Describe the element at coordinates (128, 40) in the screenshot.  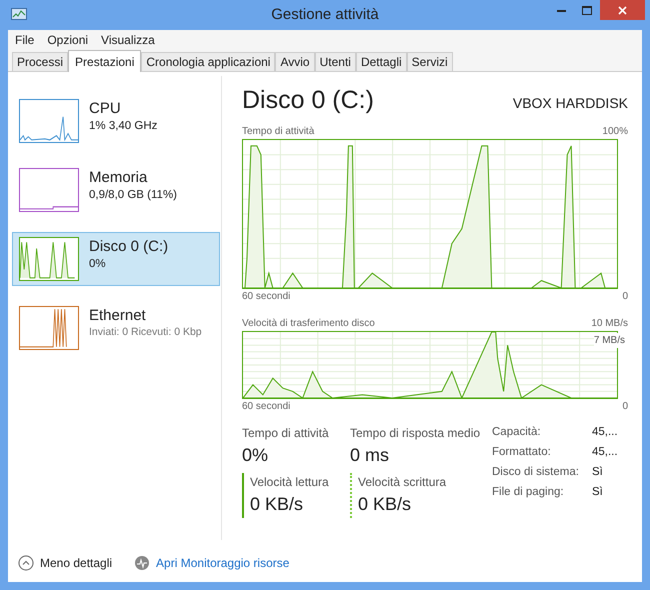
I see `menu-item: Visualizza` at that location.